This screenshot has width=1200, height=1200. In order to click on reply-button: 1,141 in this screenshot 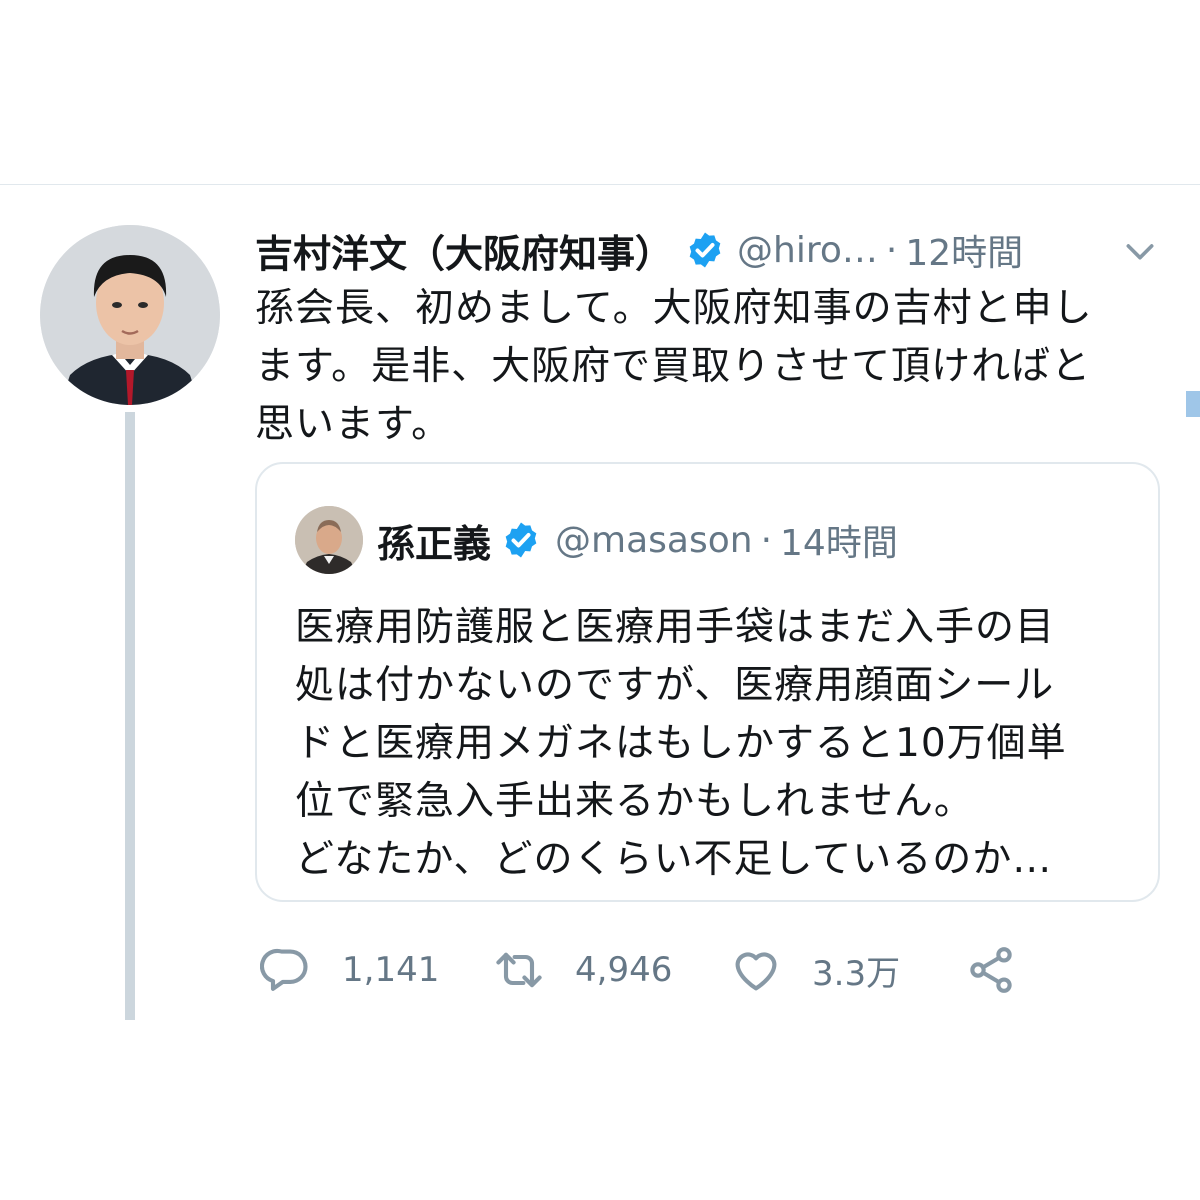, I will do `click(349, 970)`.